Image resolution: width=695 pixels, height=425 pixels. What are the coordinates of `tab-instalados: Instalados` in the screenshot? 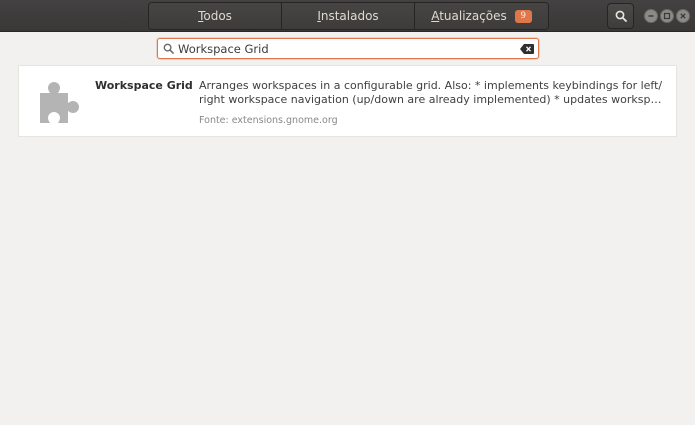 It's located at (348, 16).